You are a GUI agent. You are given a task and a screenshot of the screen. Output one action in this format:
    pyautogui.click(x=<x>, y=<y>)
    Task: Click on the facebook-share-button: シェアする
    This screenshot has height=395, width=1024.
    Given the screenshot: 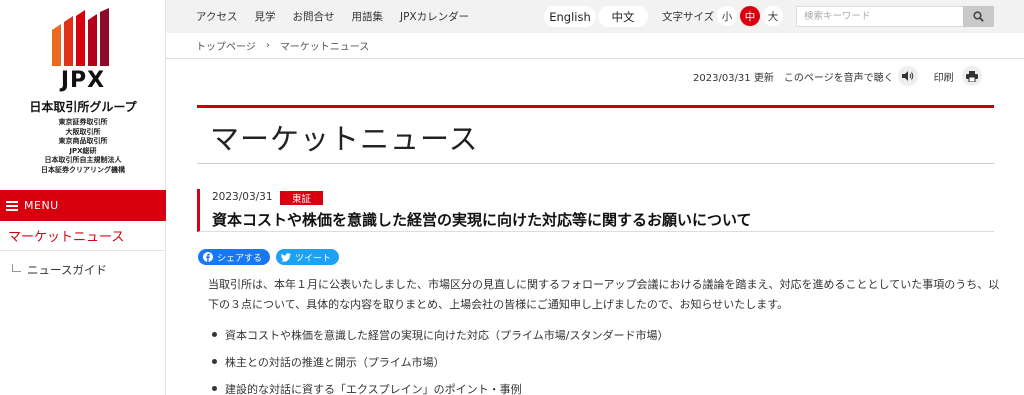 What is the action you would take?
    pyautogui.click(x=234, y=257)
    